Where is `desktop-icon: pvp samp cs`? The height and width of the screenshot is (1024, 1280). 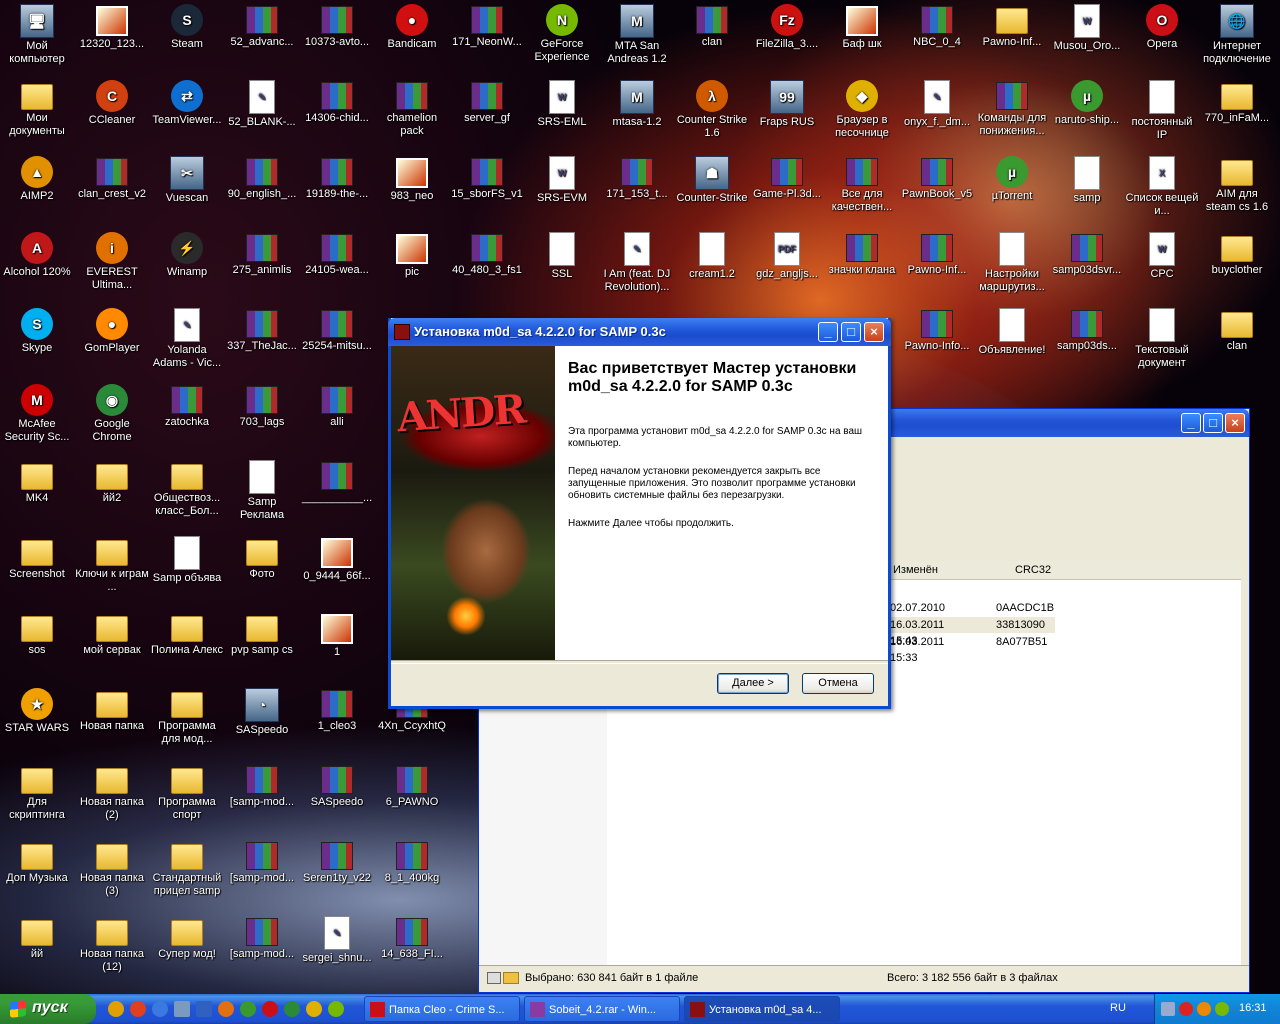 desktop-icon: pvp samp cs is located at coordinates (262, 646).